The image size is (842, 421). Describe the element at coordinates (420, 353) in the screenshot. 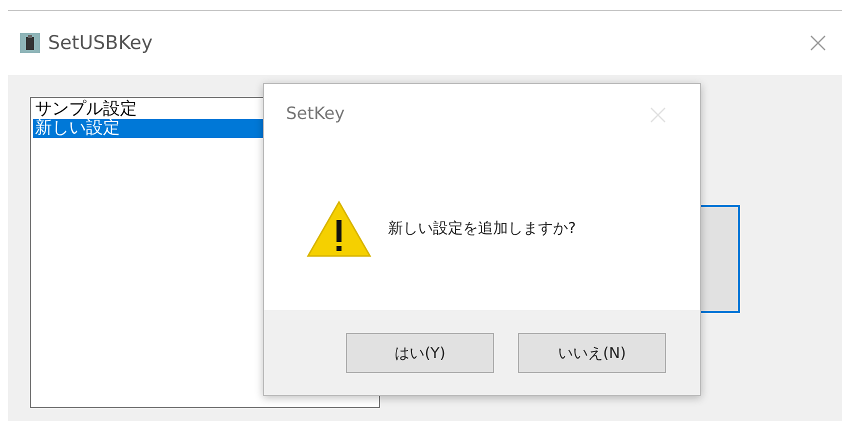

I see `dialog-button: はい(Y)` at that location.